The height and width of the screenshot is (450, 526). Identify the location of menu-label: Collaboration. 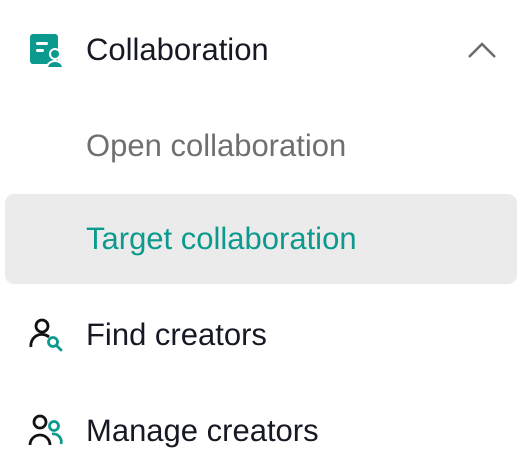
(178, 50).